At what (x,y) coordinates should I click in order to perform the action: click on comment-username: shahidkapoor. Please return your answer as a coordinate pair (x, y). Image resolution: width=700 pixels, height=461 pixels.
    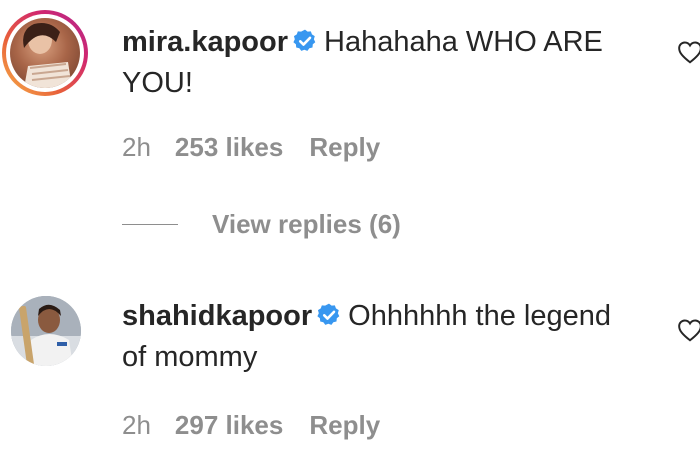
    Looking at the image, I should click on (217, 316).